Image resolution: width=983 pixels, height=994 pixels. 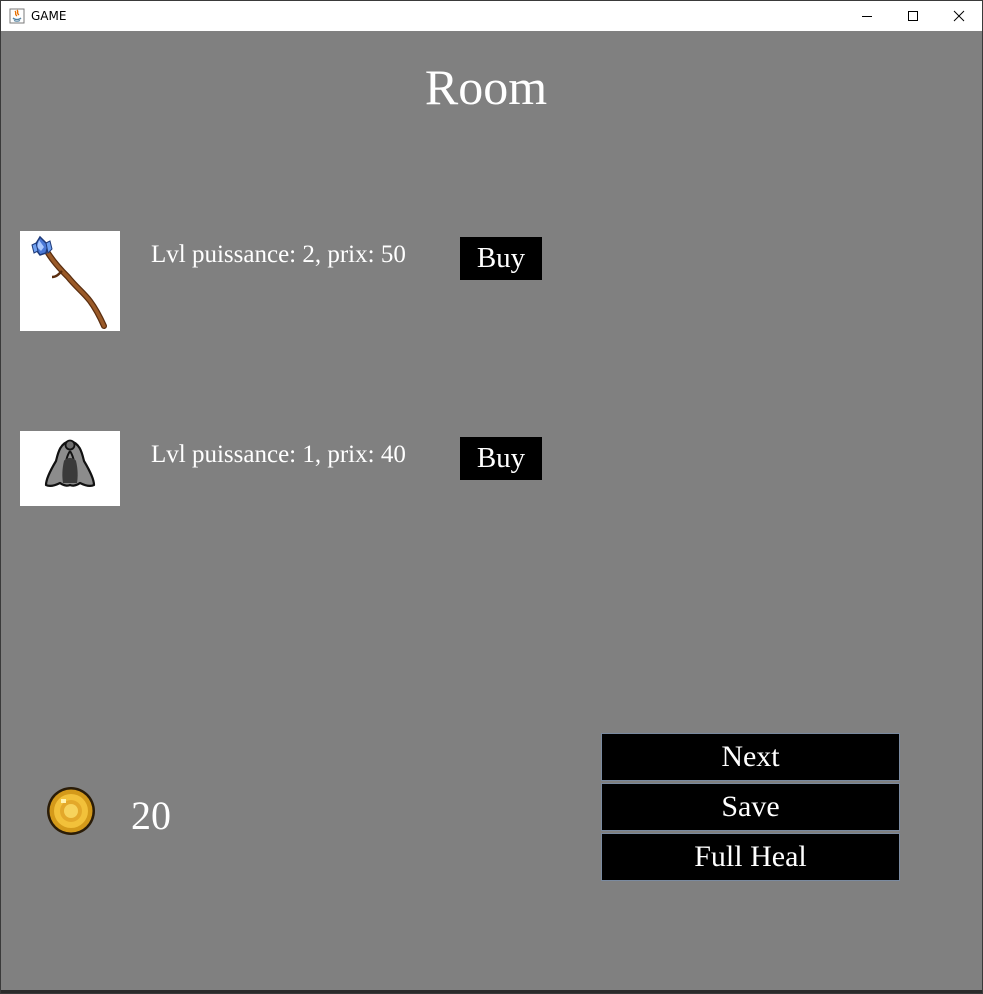 What do you see at coordinates (278, 254) in the screenshot?
I see `item-description: Lvl puissance: 2, prix: 50` at bounding box center [278, 254].